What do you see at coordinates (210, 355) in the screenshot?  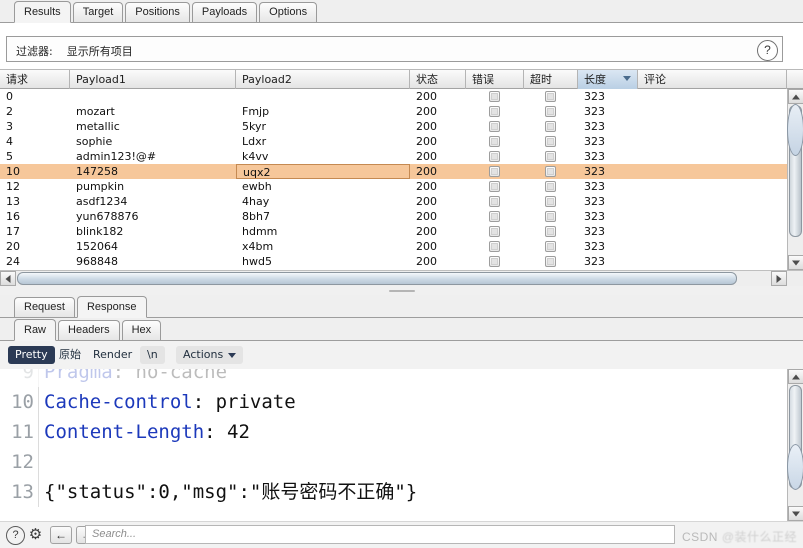 I see `actions-button: Actions` at bounding box center [210, 355].